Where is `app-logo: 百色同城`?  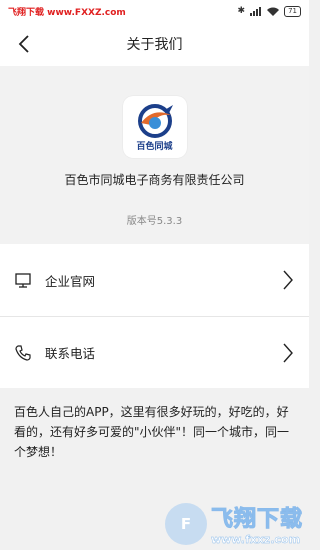
app-logo: 百色同城 is located at coordinates (154, 127).